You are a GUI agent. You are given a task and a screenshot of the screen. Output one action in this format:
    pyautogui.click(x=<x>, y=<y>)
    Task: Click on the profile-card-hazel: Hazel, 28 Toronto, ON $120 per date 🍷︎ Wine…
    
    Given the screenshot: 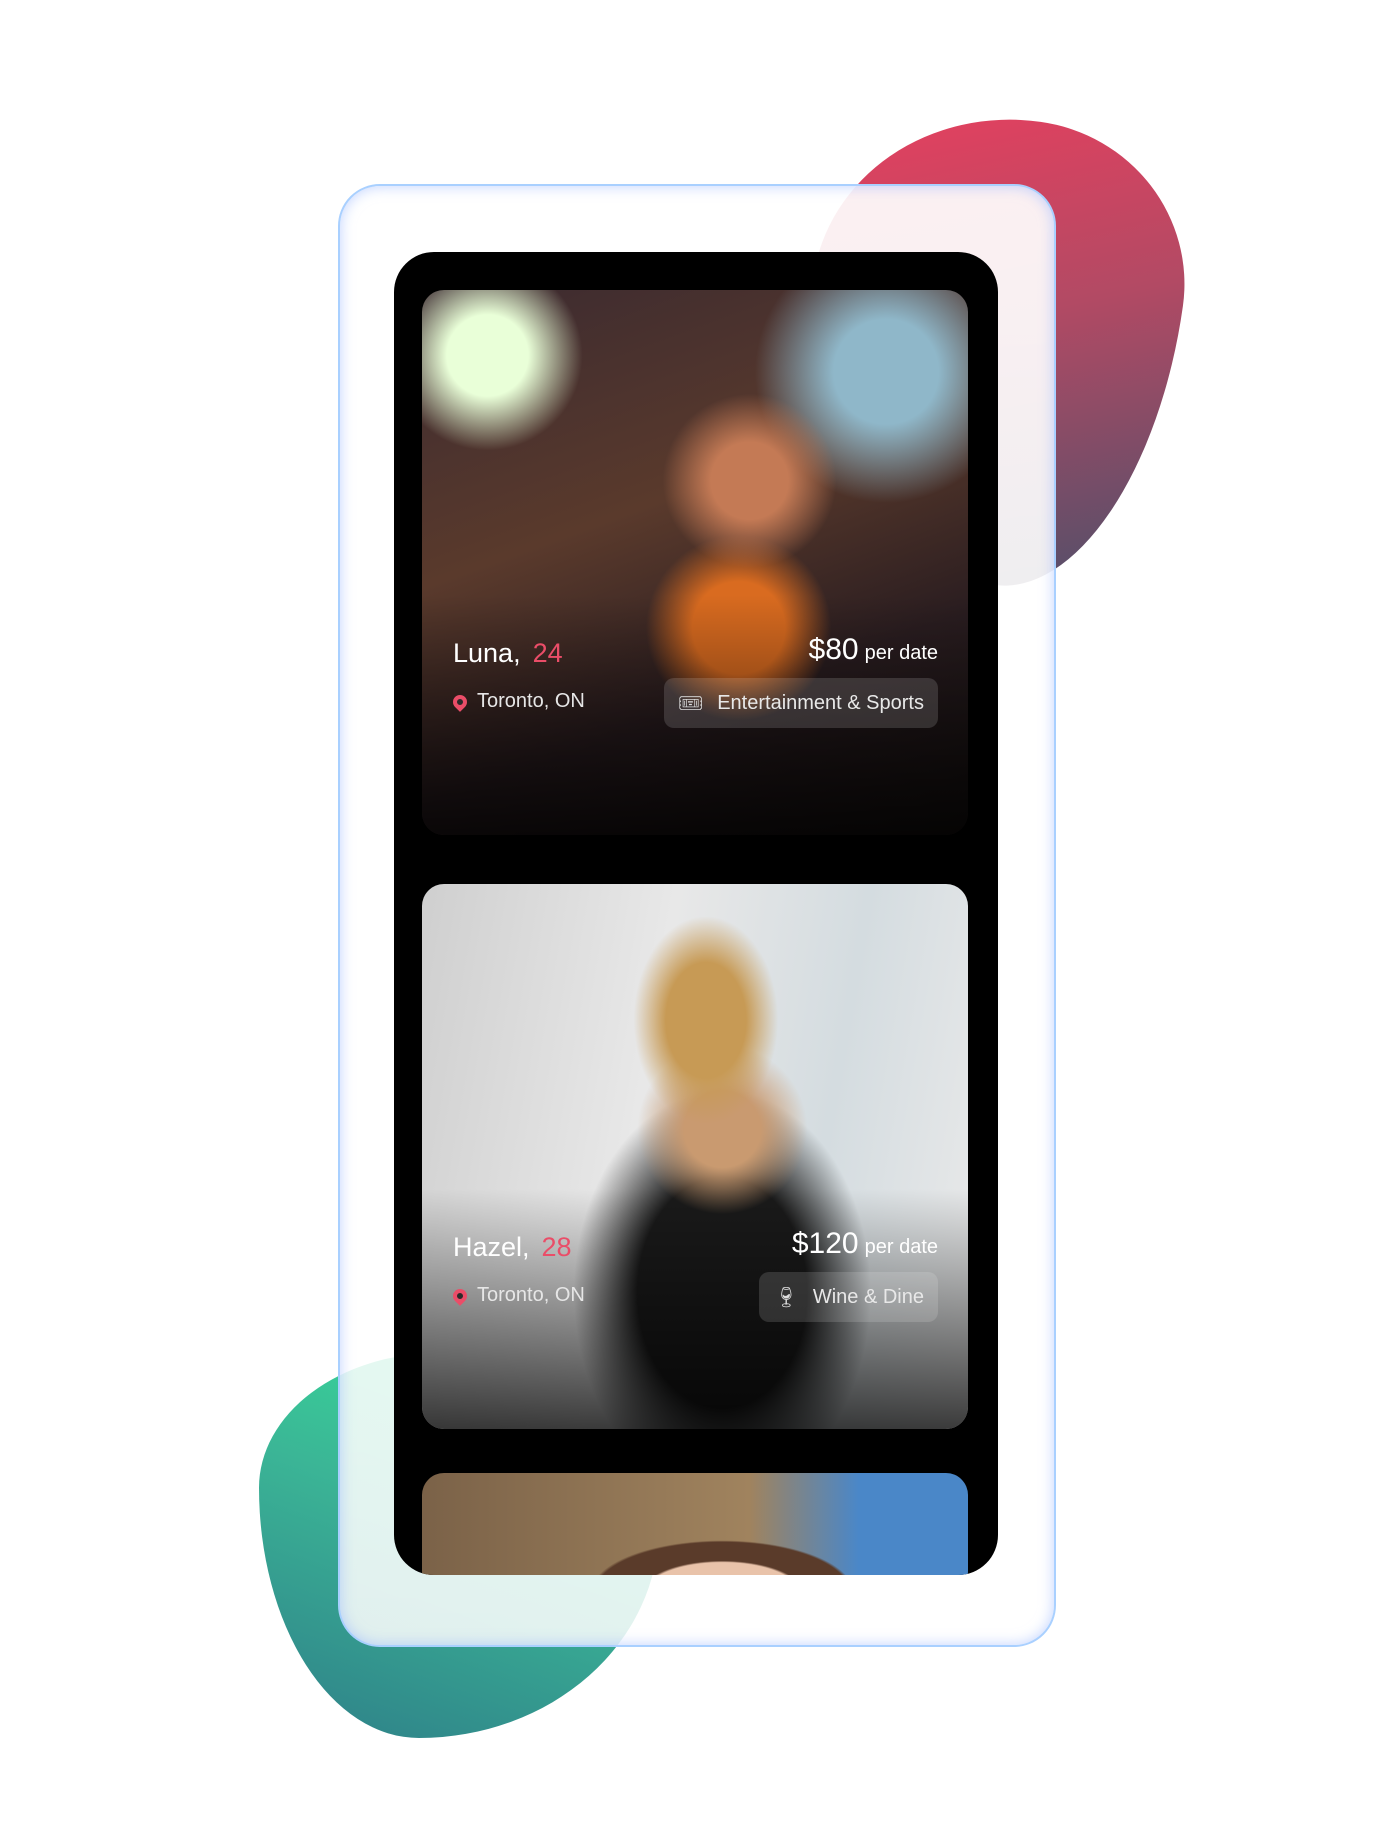 What is the action you would take?
    pyautogui.click(x=695, y=1156)
    